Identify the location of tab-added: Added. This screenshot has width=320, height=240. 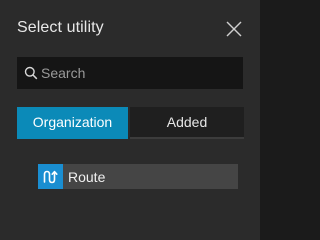
(187, 123).